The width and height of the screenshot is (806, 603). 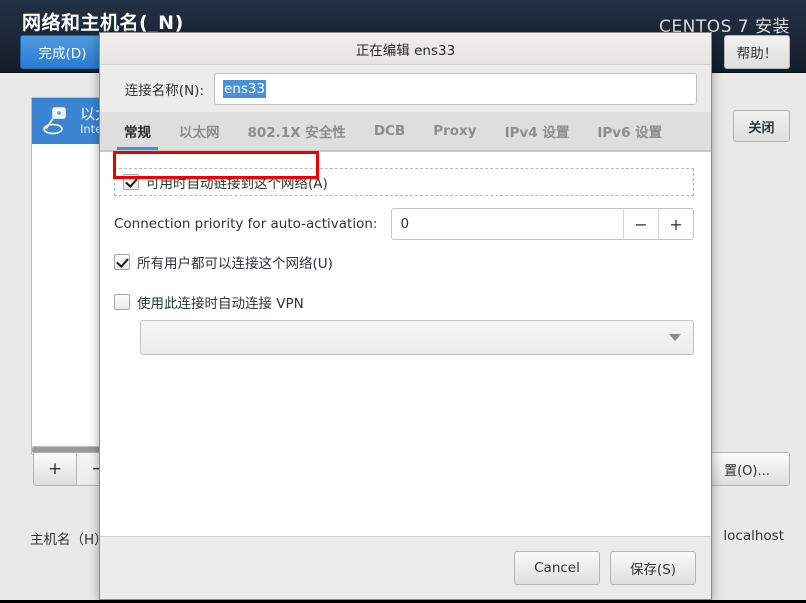 I want to click on tab-dcb: DCB, so click(x=389, y=131).